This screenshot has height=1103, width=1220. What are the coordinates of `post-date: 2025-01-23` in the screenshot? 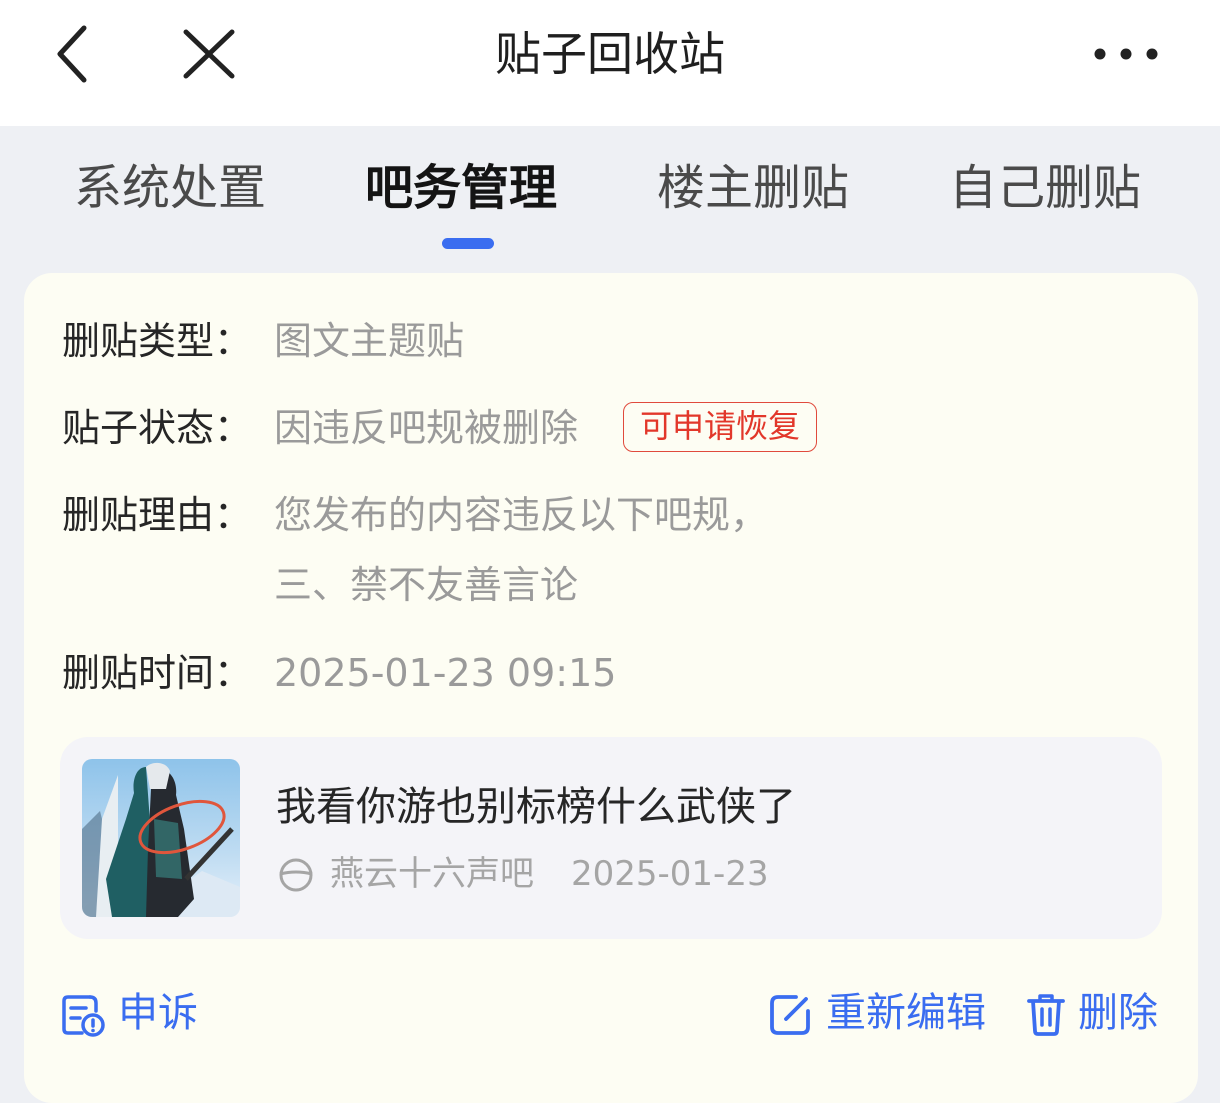 It's located at (670, 874).